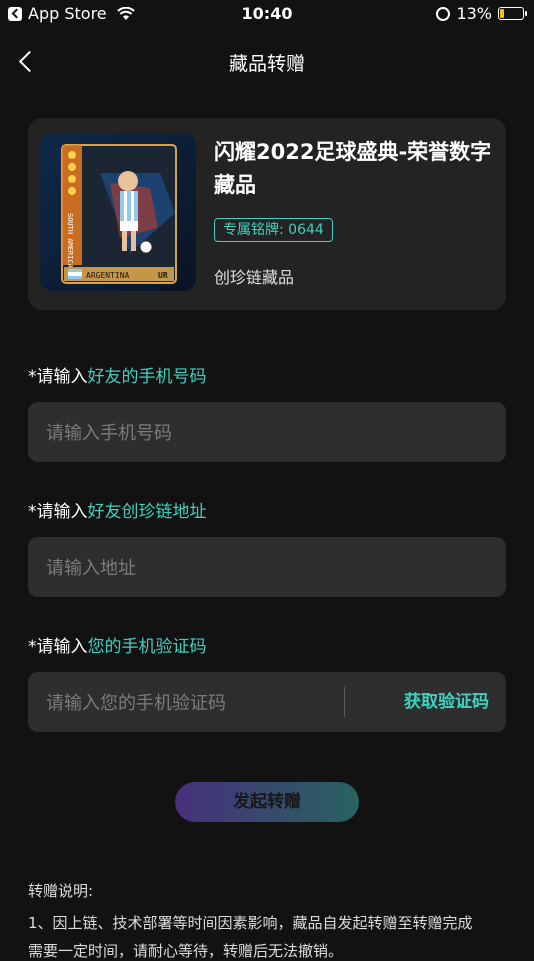 The width and height of the screenshot is (534, 961). What do you see at coordinates (196, 568) in the screenshot?
I see `address-input` at bounding box center [196, 568].